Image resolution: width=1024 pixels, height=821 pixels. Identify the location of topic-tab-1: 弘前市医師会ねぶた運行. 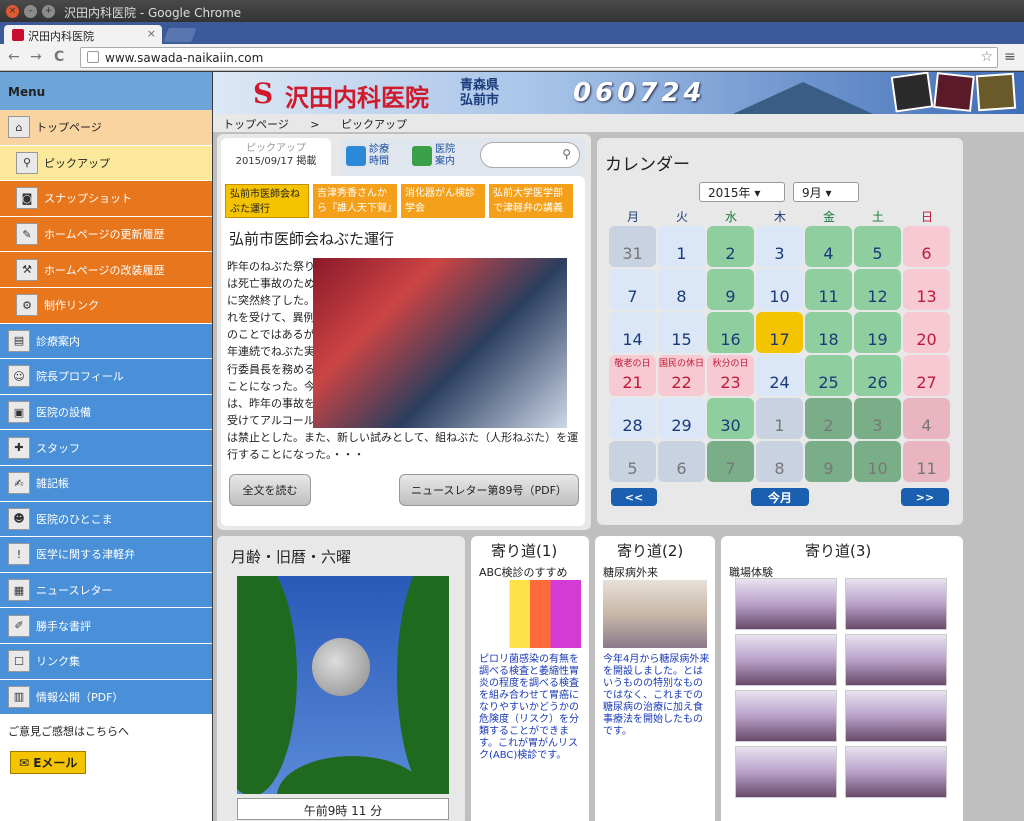
(267, 201).